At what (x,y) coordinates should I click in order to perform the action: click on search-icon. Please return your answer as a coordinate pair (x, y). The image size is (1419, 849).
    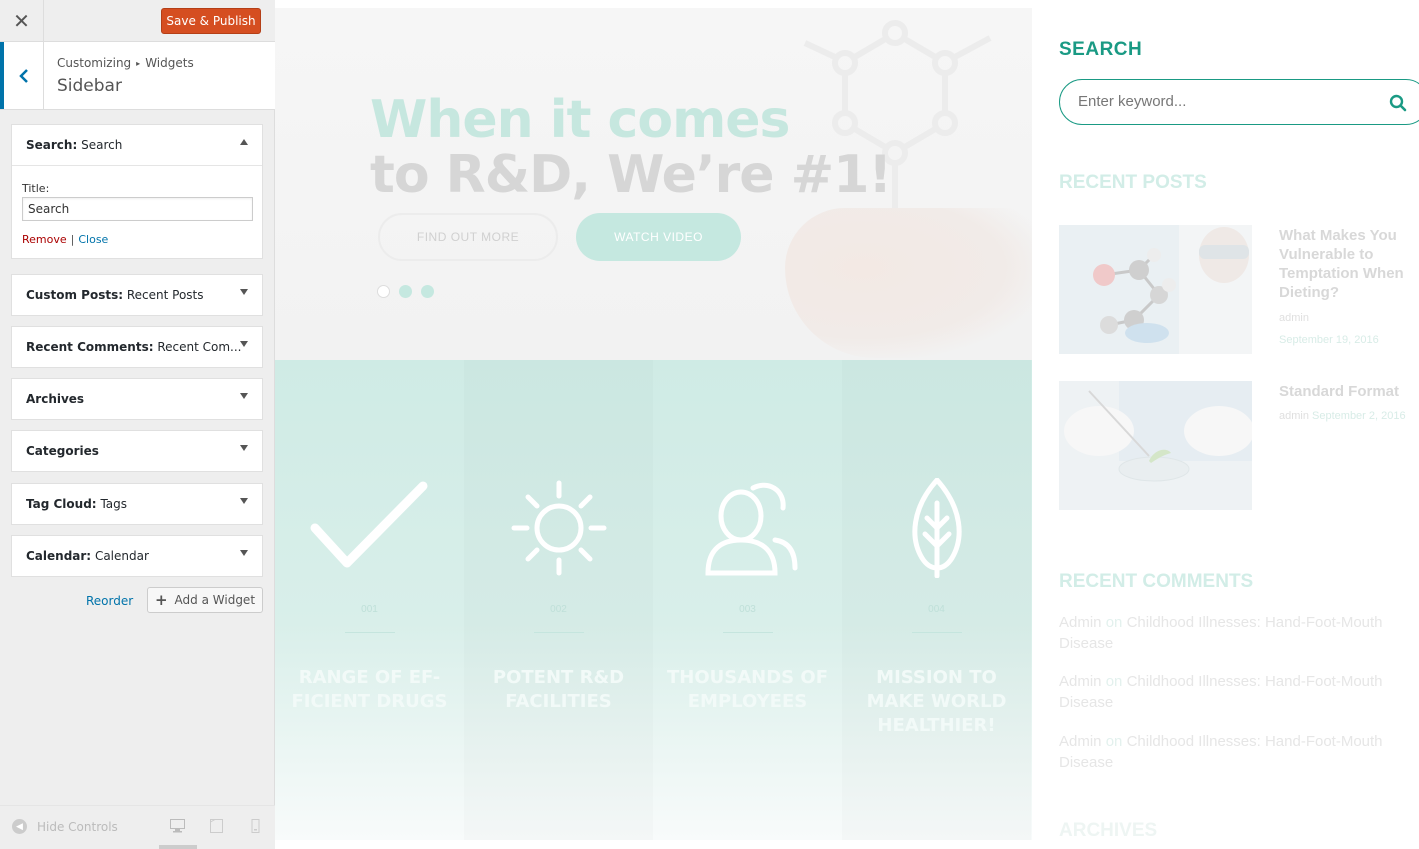
    Looking at the image, I should click on (1398, 103).